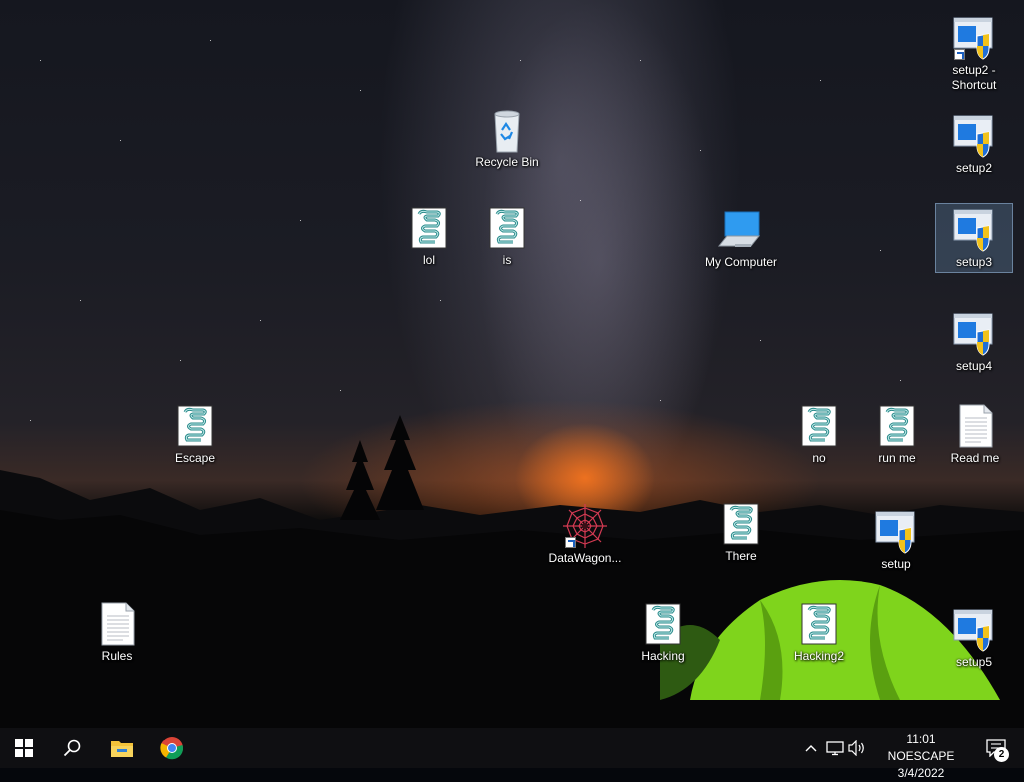  I want to click on file-explorer-icon, so click(122, 749).